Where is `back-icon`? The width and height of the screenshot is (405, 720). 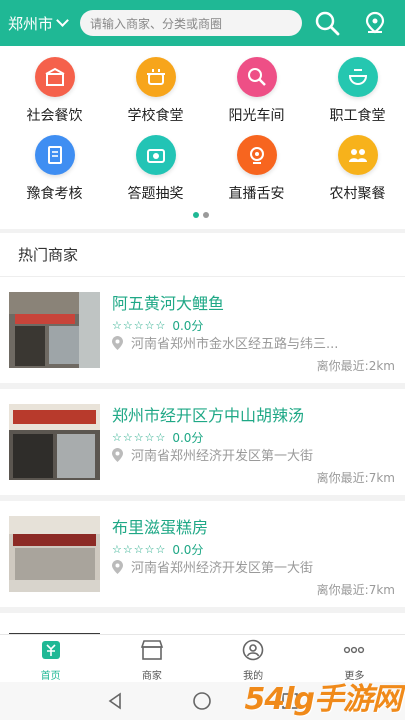 back-icon is located at coordinates (114, 701).